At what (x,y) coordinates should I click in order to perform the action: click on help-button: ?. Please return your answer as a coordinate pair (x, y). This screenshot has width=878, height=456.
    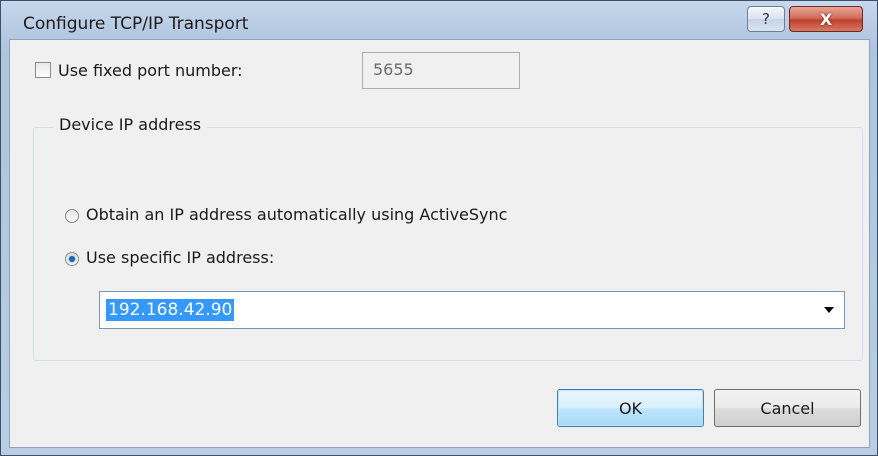
    Looking at the image, I should click on (766, 19).